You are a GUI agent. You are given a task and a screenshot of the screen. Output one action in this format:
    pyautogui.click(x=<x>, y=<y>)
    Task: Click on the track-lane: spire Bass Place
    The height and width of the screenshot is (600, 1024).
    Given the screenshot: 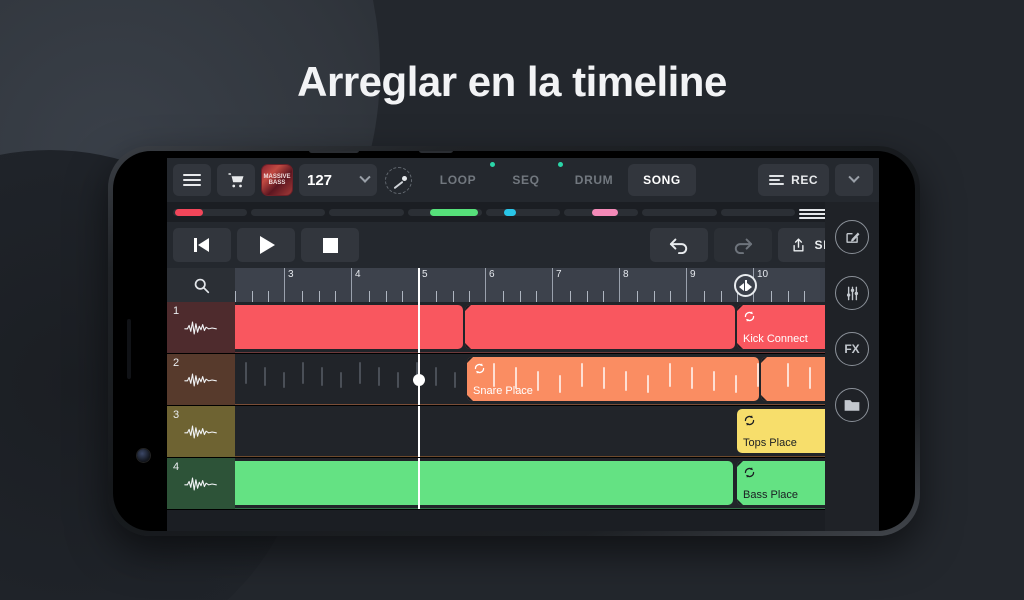 What is the action you would take?
    pyautogui.click(x=557, y=483)
    